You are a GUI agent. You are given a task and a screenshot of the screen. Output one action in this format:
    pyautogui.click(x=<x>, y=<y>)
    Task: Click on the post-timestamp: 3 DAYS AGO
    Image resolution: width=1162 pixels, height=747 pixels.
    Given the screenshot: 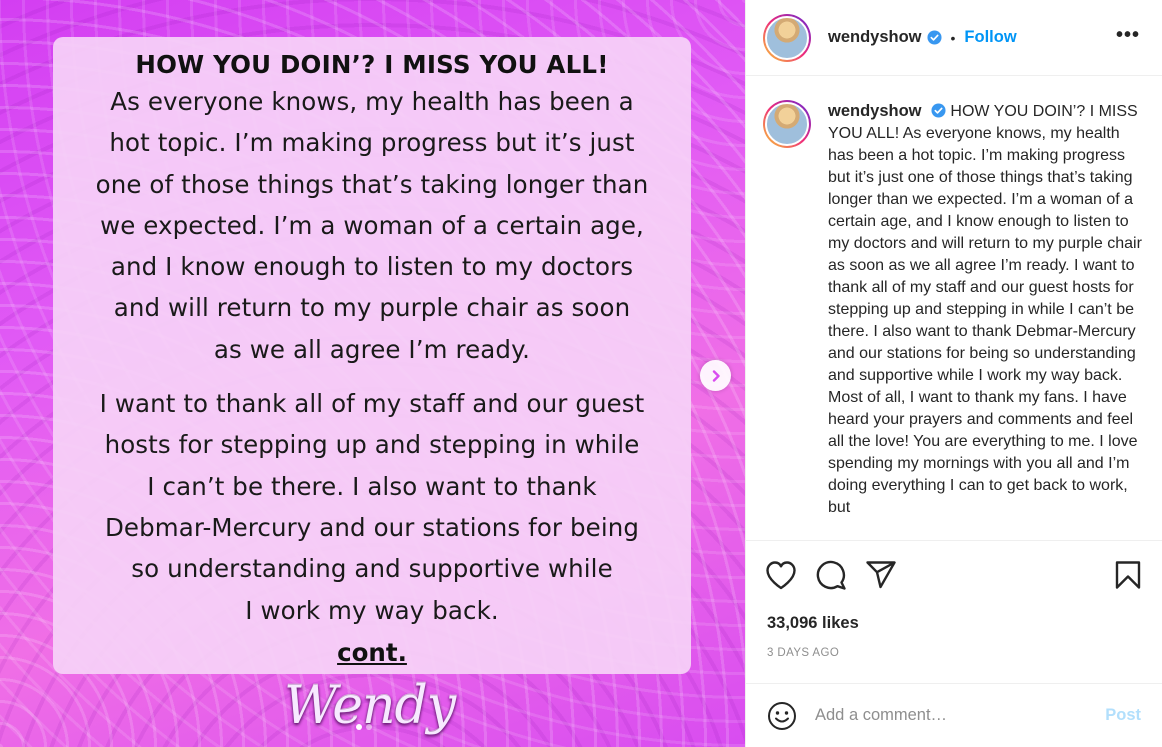 What is the action you would take?
    pyautogui.click(x=803, y=653)
    